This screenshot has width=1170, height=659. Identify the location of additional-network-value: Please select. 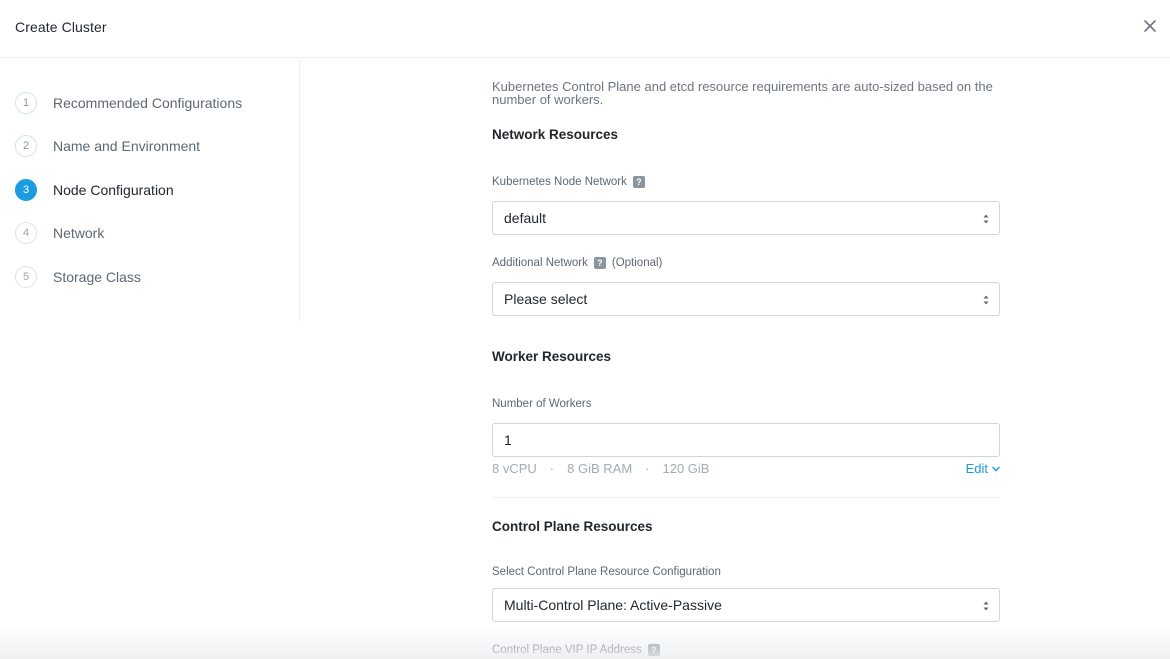
(546, 299).